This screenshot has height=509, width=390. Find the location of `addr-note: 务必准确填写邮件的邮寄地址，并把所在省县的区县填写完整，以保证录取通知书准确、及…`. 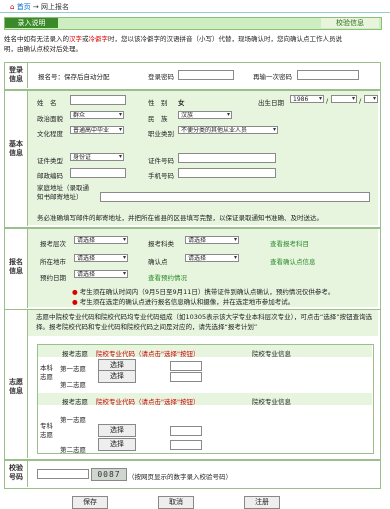

addr-note: 务必准确填写邮件的邮寄地址，并把所在省县的区县填写完整，以保证录取通知书准确、及… is located at coordinates (180, 218).